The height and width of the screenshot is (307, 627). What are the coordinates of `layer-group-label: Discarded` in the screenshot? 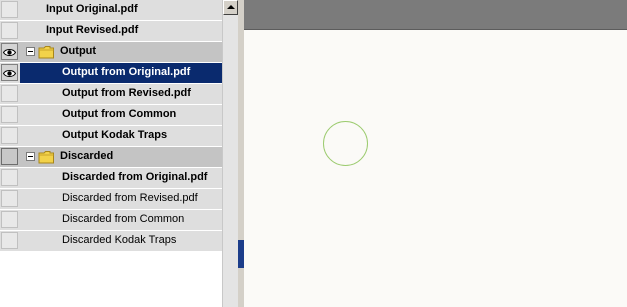 It's located at (87, 156).